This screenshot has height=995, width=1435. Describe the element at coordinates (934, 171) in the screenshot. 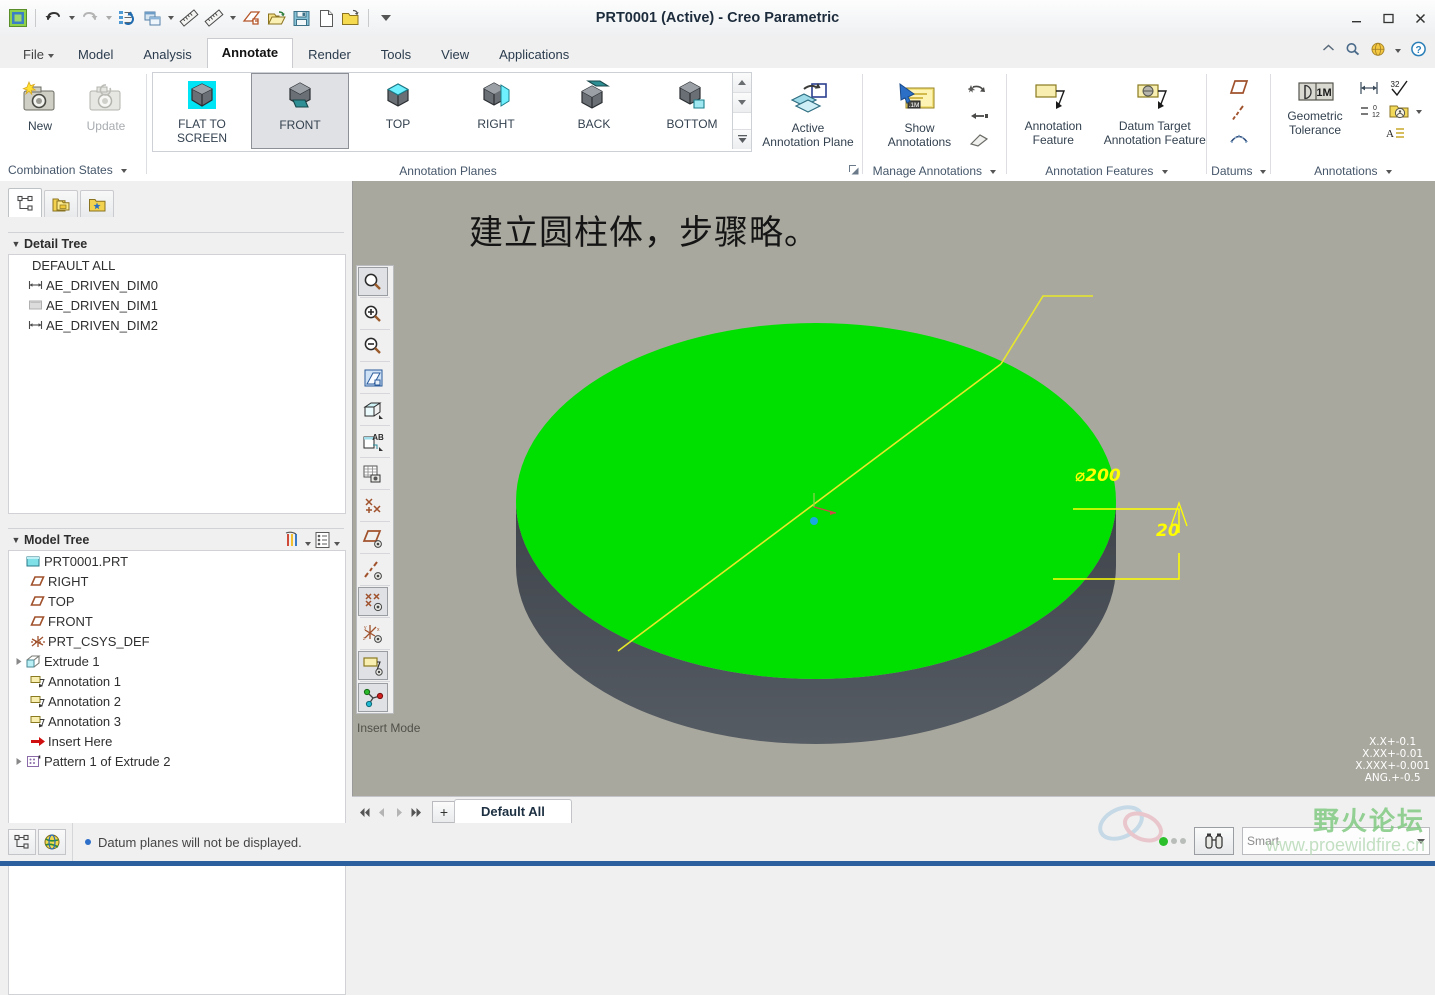

I see `manage-annotations-group-label-row: Manage Annotations` at that location.